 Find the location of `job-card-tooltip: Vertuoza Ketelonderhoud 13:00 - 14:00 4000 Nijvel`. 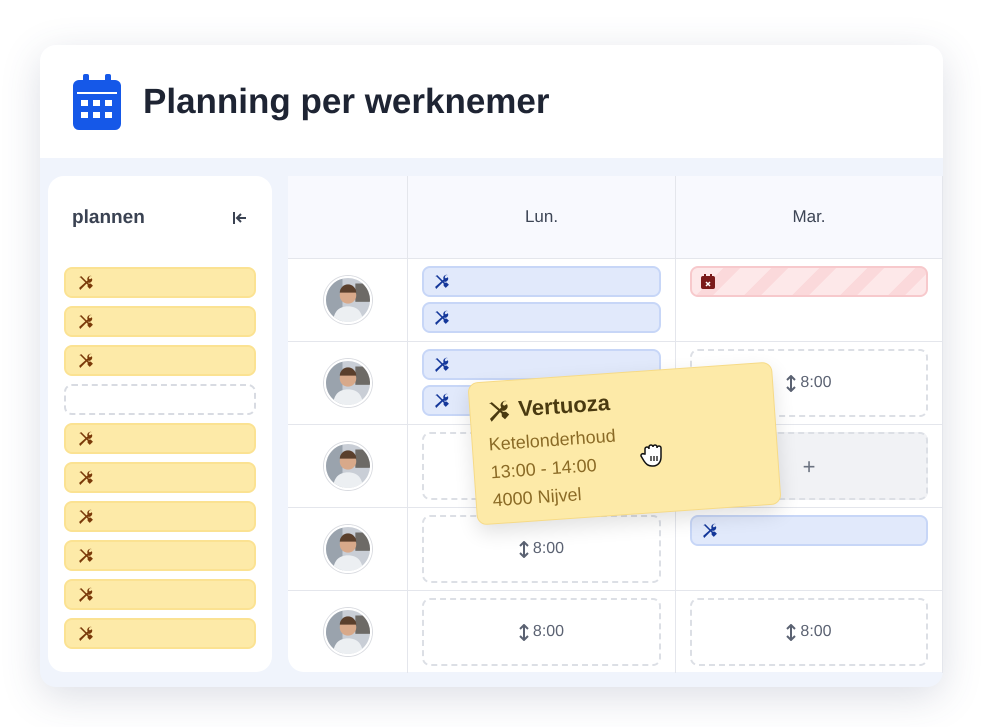

job-card-tooltip: Vertuoza Ketelonderhoud 13:00 - 14:00 4000 Nijvel is located at coordinates (624, 444).